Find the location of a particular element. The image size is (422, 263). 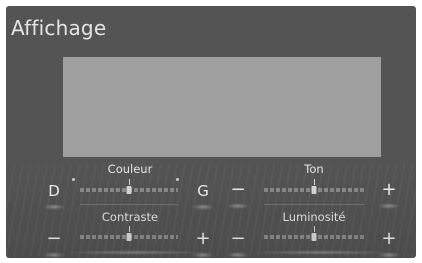

ton-plus-button: + is located at coordinates (389, 193).